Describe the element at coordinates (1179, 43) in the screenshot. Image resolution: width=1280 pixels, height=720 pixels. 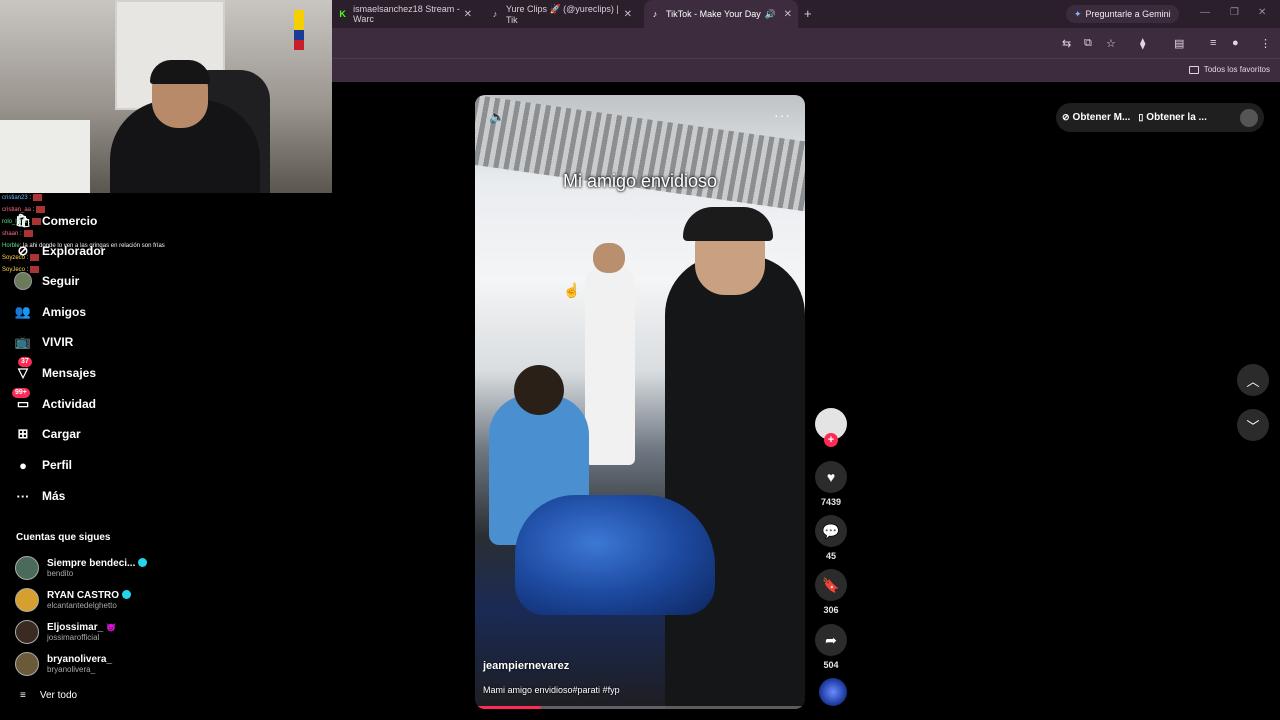
I see `sidepanel-icon: ▤` at that location.